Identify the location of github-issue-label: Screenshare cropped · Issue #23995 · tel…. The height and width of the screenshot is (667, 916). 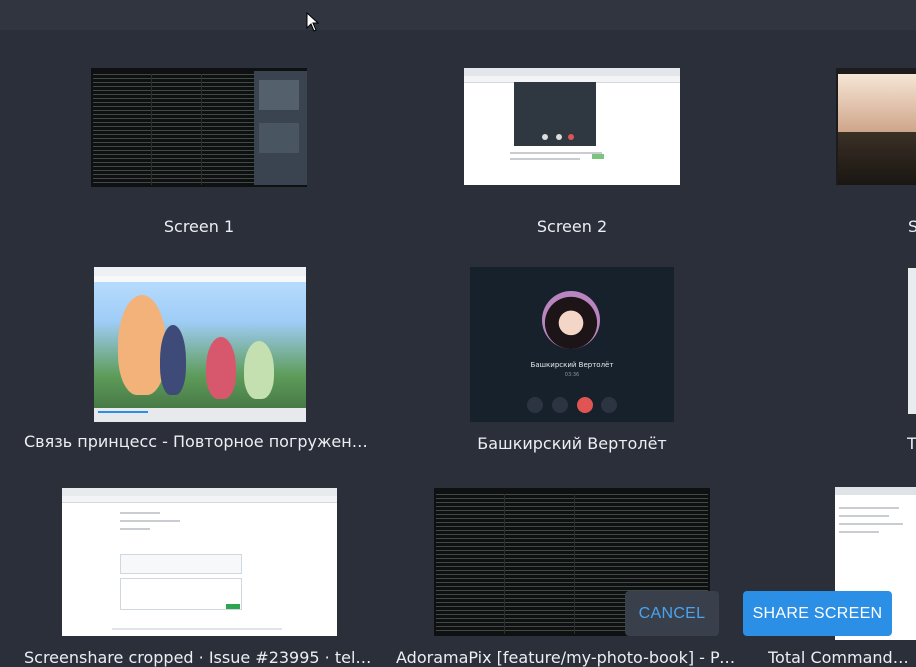
(200, 657).